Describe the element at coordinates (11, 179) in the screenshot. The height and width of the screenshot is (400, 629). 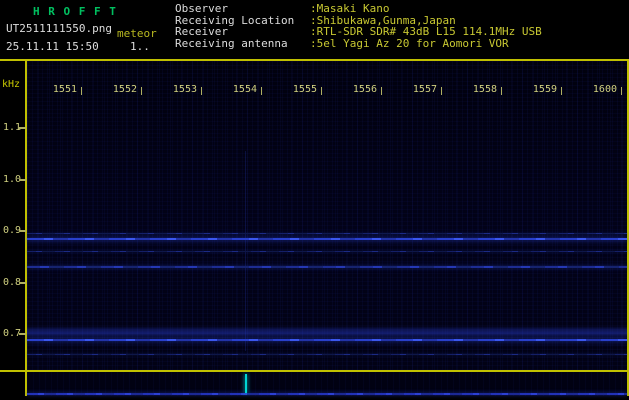
I see `freq-tick-label: 1.0` at that location.